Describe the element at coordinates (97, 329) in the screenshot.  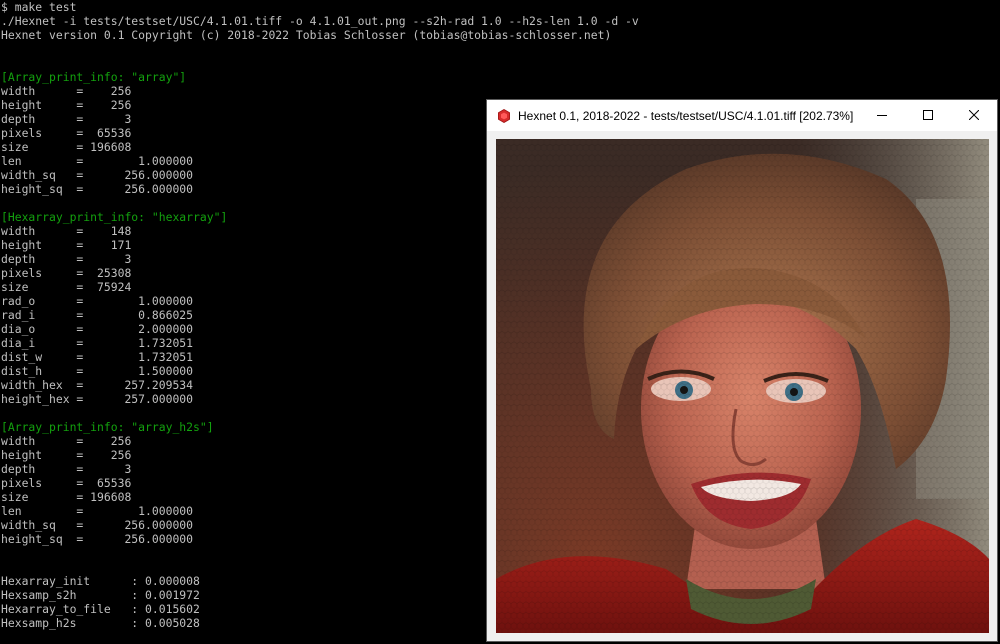
I see `terminal-output-line: dia_o = 2.000000` at that location.